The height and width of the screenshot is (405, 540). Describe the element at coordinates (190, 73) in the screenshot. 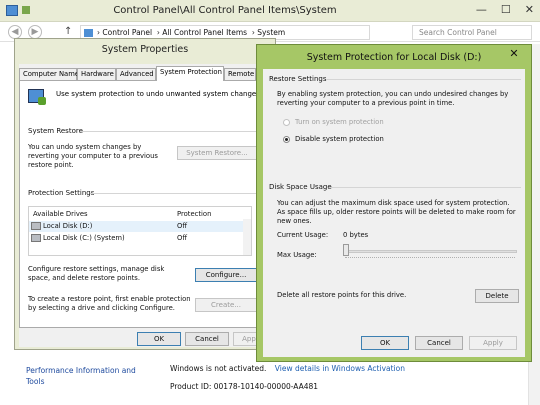

I see `tab-system-protection: System Protection` at that location.